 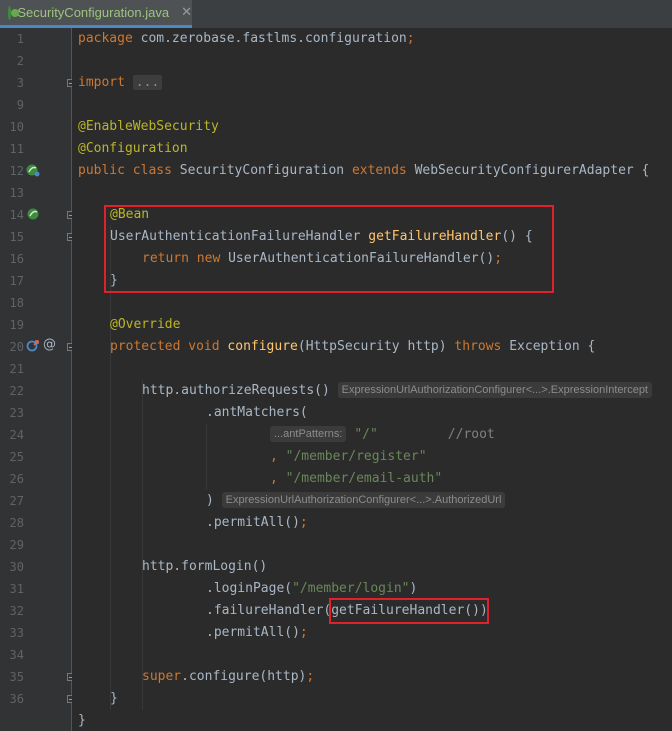 I want to click on line-number: 3, so click(x=20, y=83).